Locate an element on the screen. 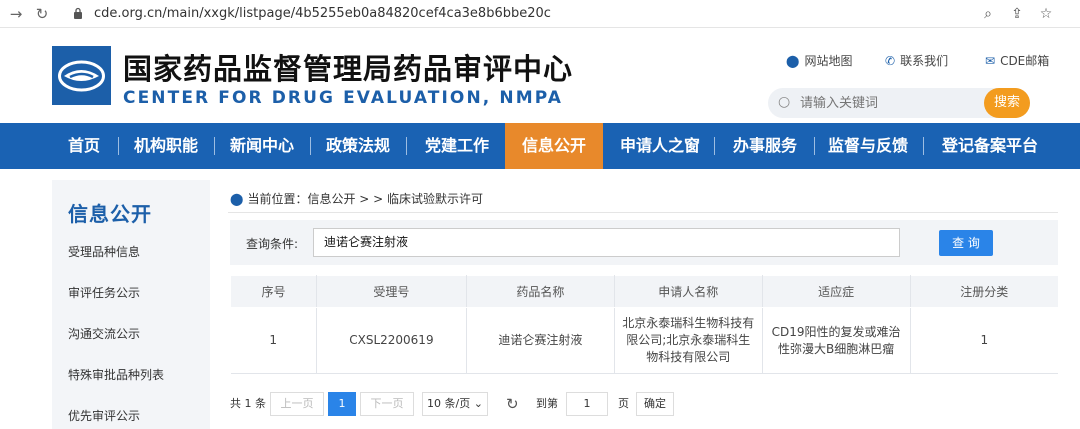  nav-item-applicant: 申请人之窗 is located at coordinates (660, 146).